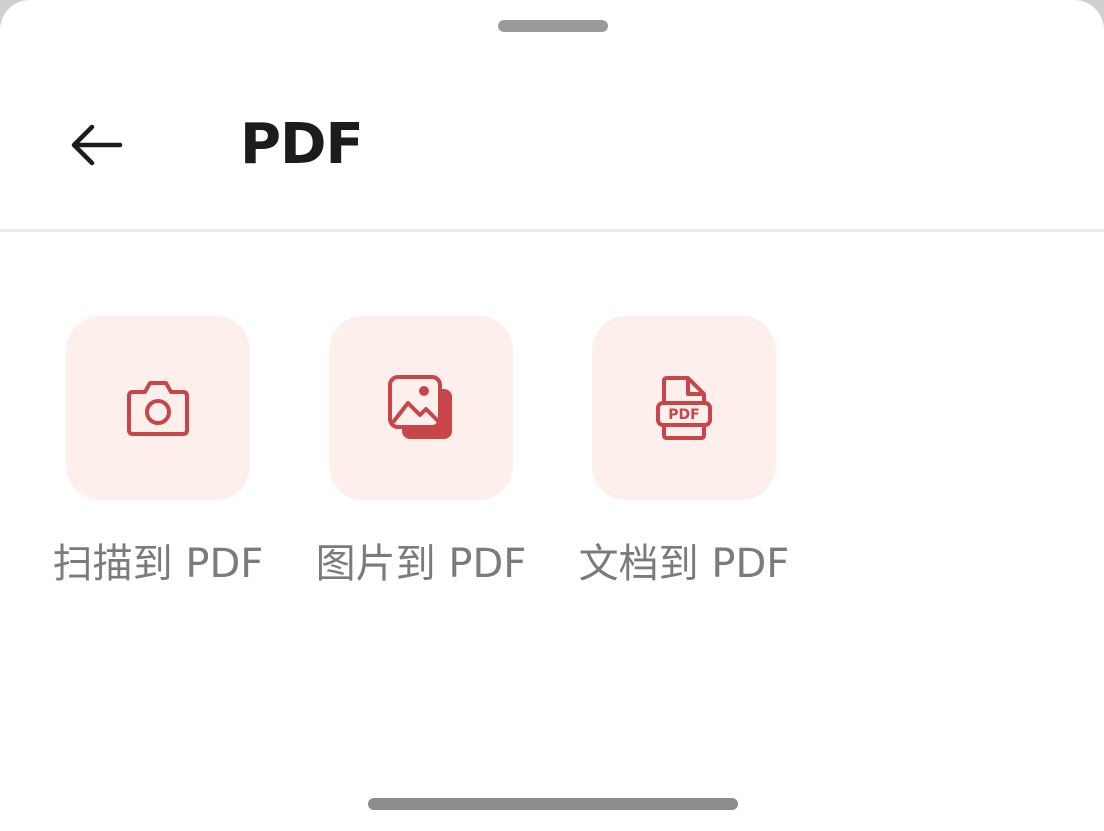  I want to click on image-to-pdf-tile, so click(421, 408).